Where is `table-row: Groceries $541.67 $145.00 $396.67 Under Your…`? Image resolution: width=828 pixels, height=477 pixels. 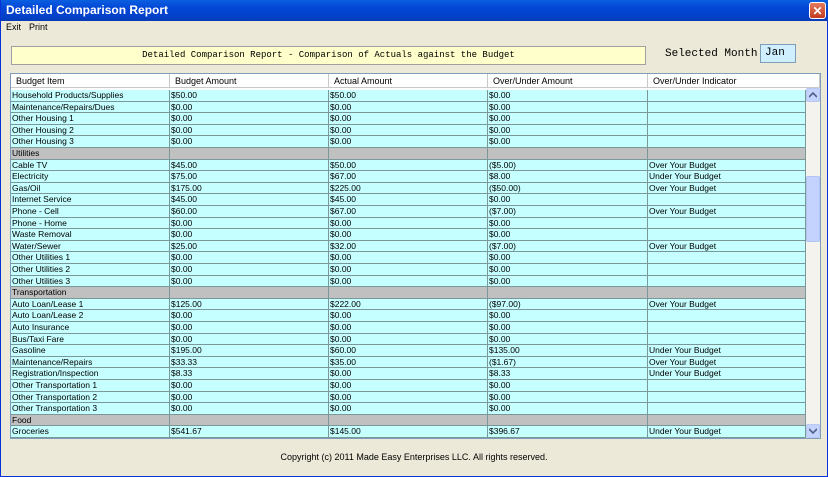 table-row: Groceries $541.67 $145.00 $396.67 Under Your… is located at coordinates (408, 432).